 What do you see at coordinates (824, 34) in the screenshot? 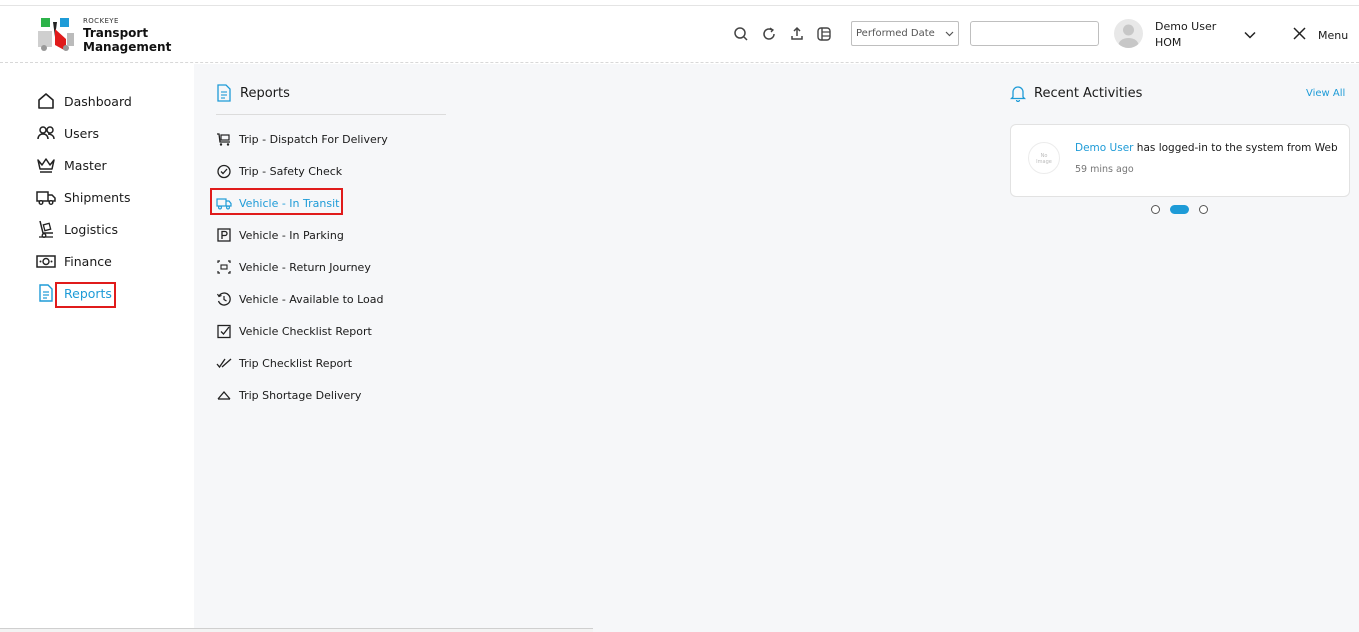
I see `layout-icon` at bounding box center [824, 34].